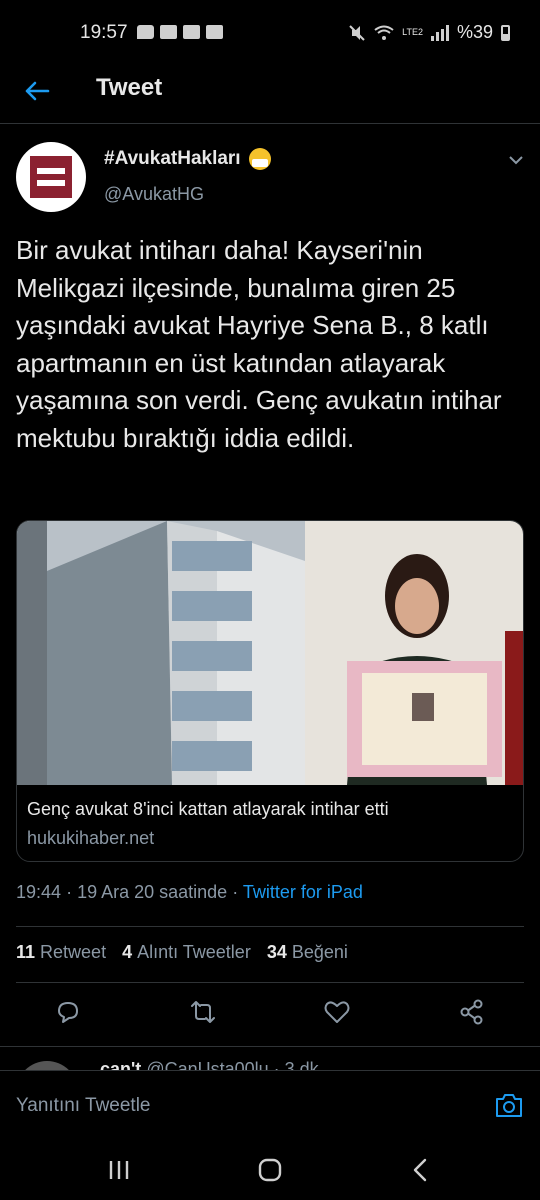  I want to click on author-handle: @AvukatHG, so click(154, 194).